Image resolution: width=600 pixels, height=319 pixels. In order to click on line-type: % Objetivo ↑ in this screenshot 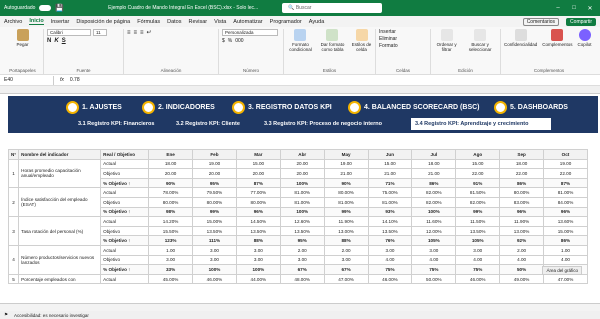, I will do `click(125, 212)`.